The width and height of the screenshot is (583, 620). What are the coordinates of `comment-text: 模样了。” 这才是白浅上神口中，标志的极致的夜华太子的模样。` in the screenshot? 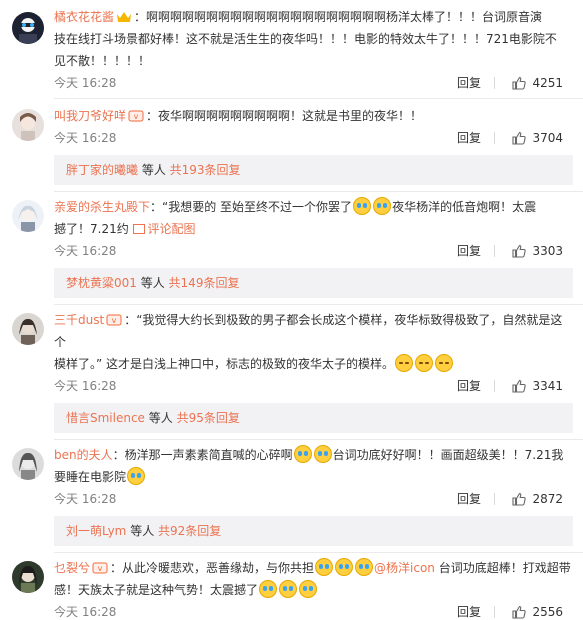 It's located at (224, 364).